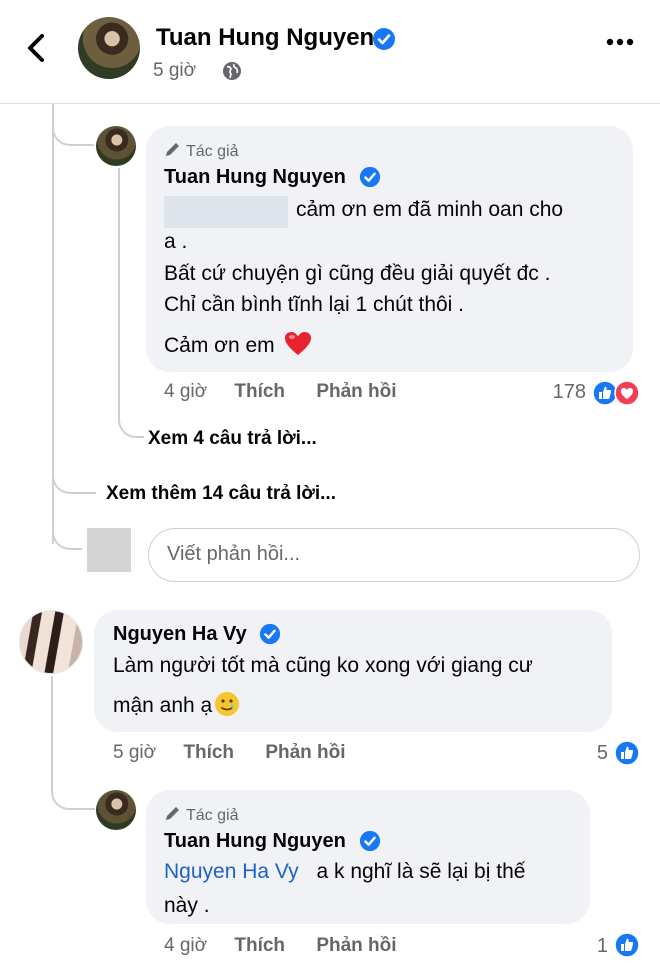  What do you see at coordinates (232, 71) in the screenshot?
I see `globe-icon` at bounding box center [232, 71].